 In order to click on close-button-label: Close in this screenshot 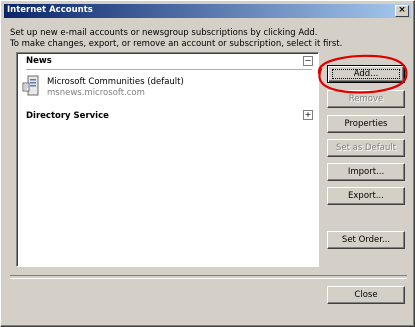, I will do `click(366, 295)`.